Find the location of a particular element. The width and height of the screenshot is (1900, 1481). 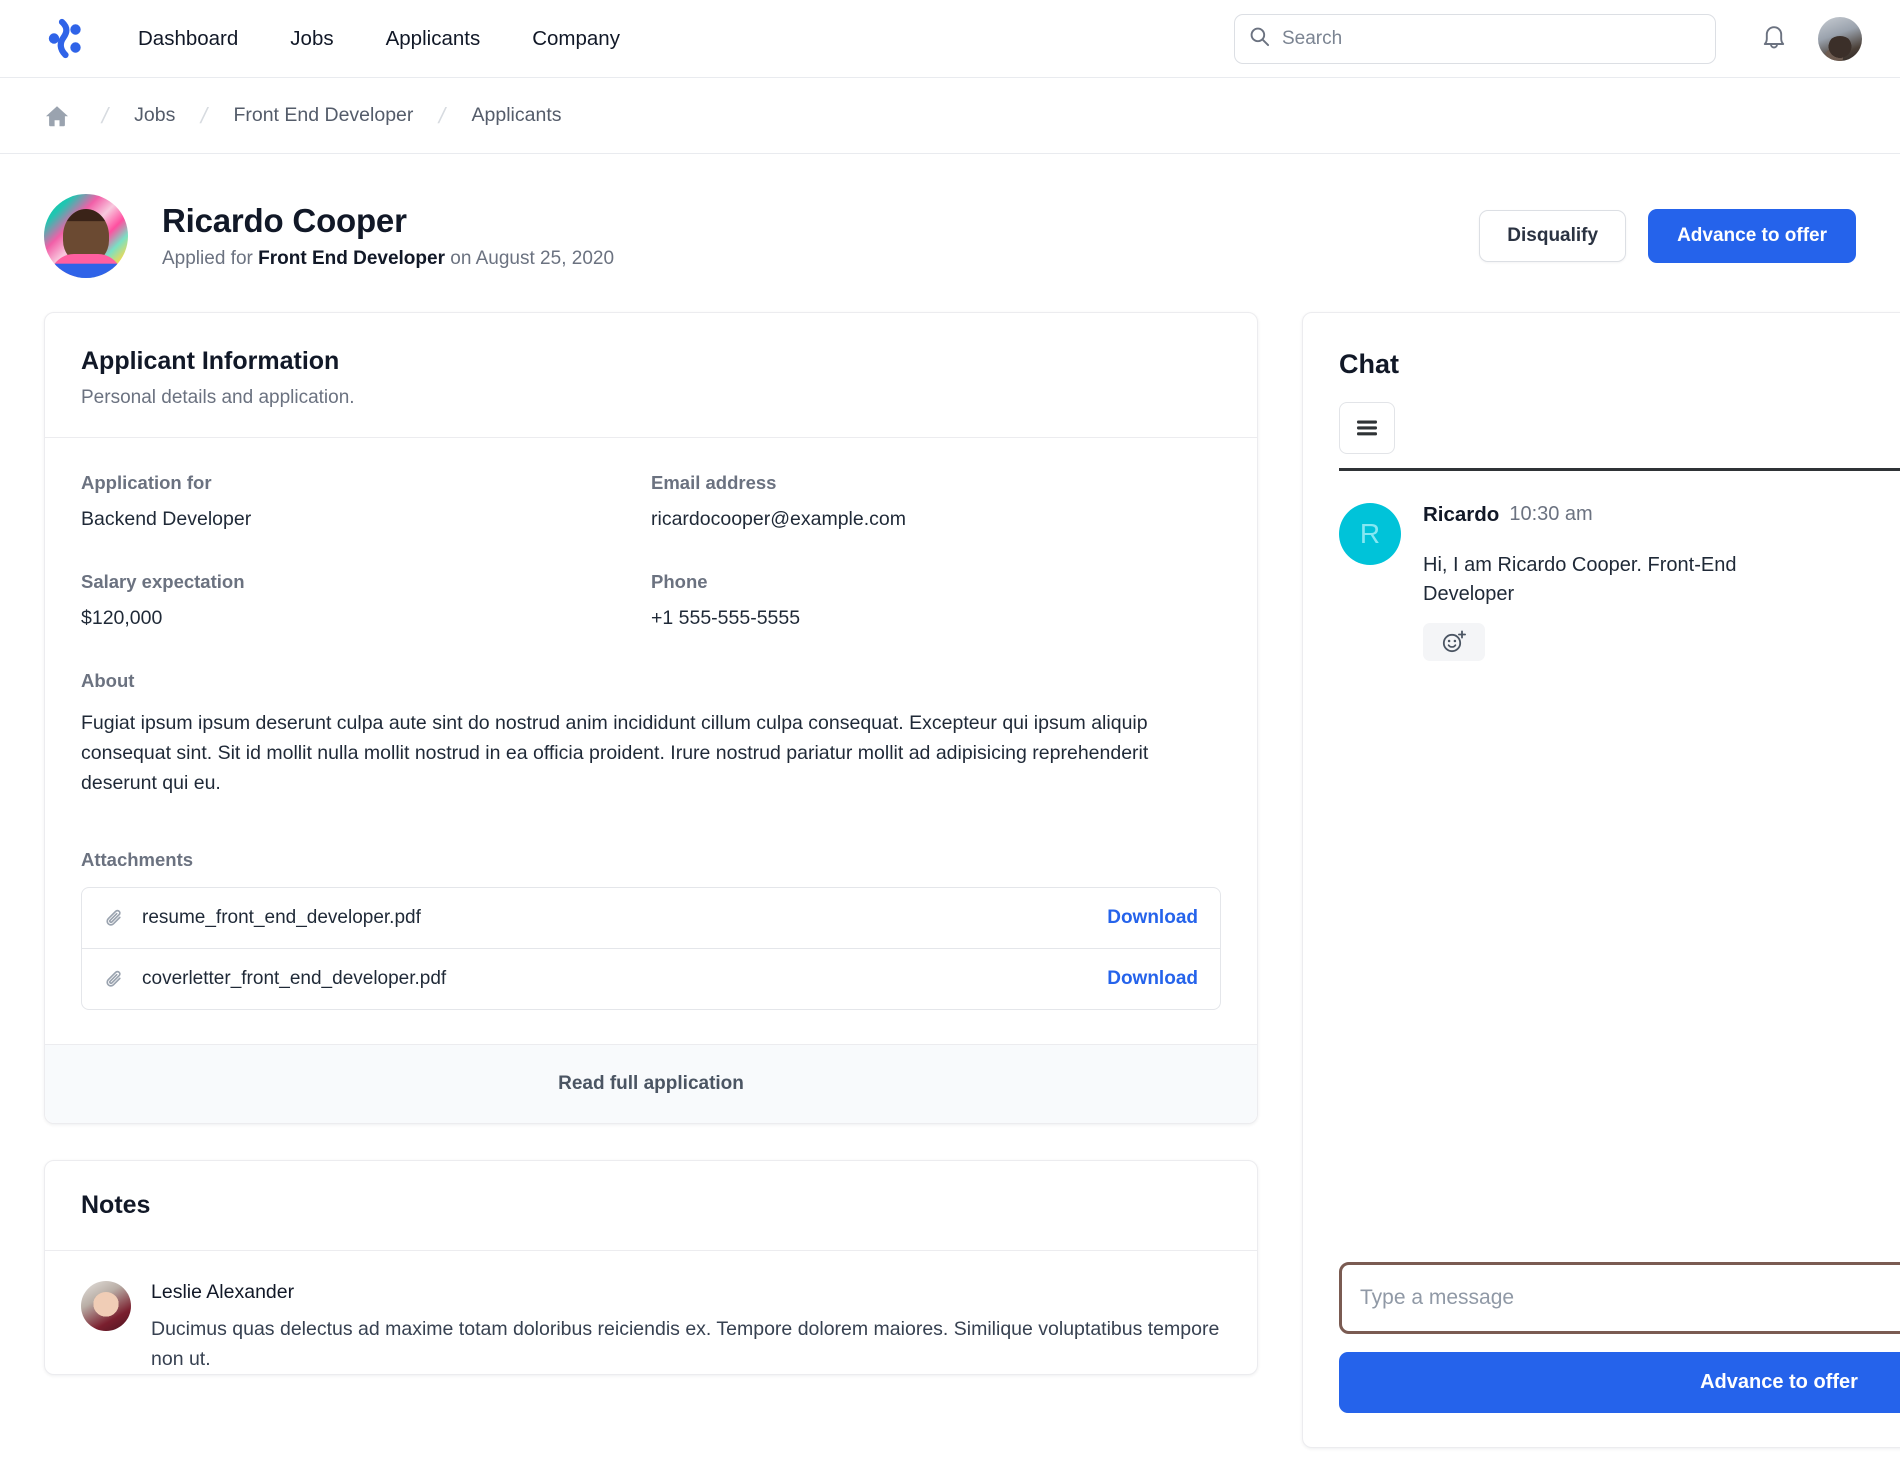

detail-email-address: Email address ricardocooper@example.com is located at coordinates (936, 521).